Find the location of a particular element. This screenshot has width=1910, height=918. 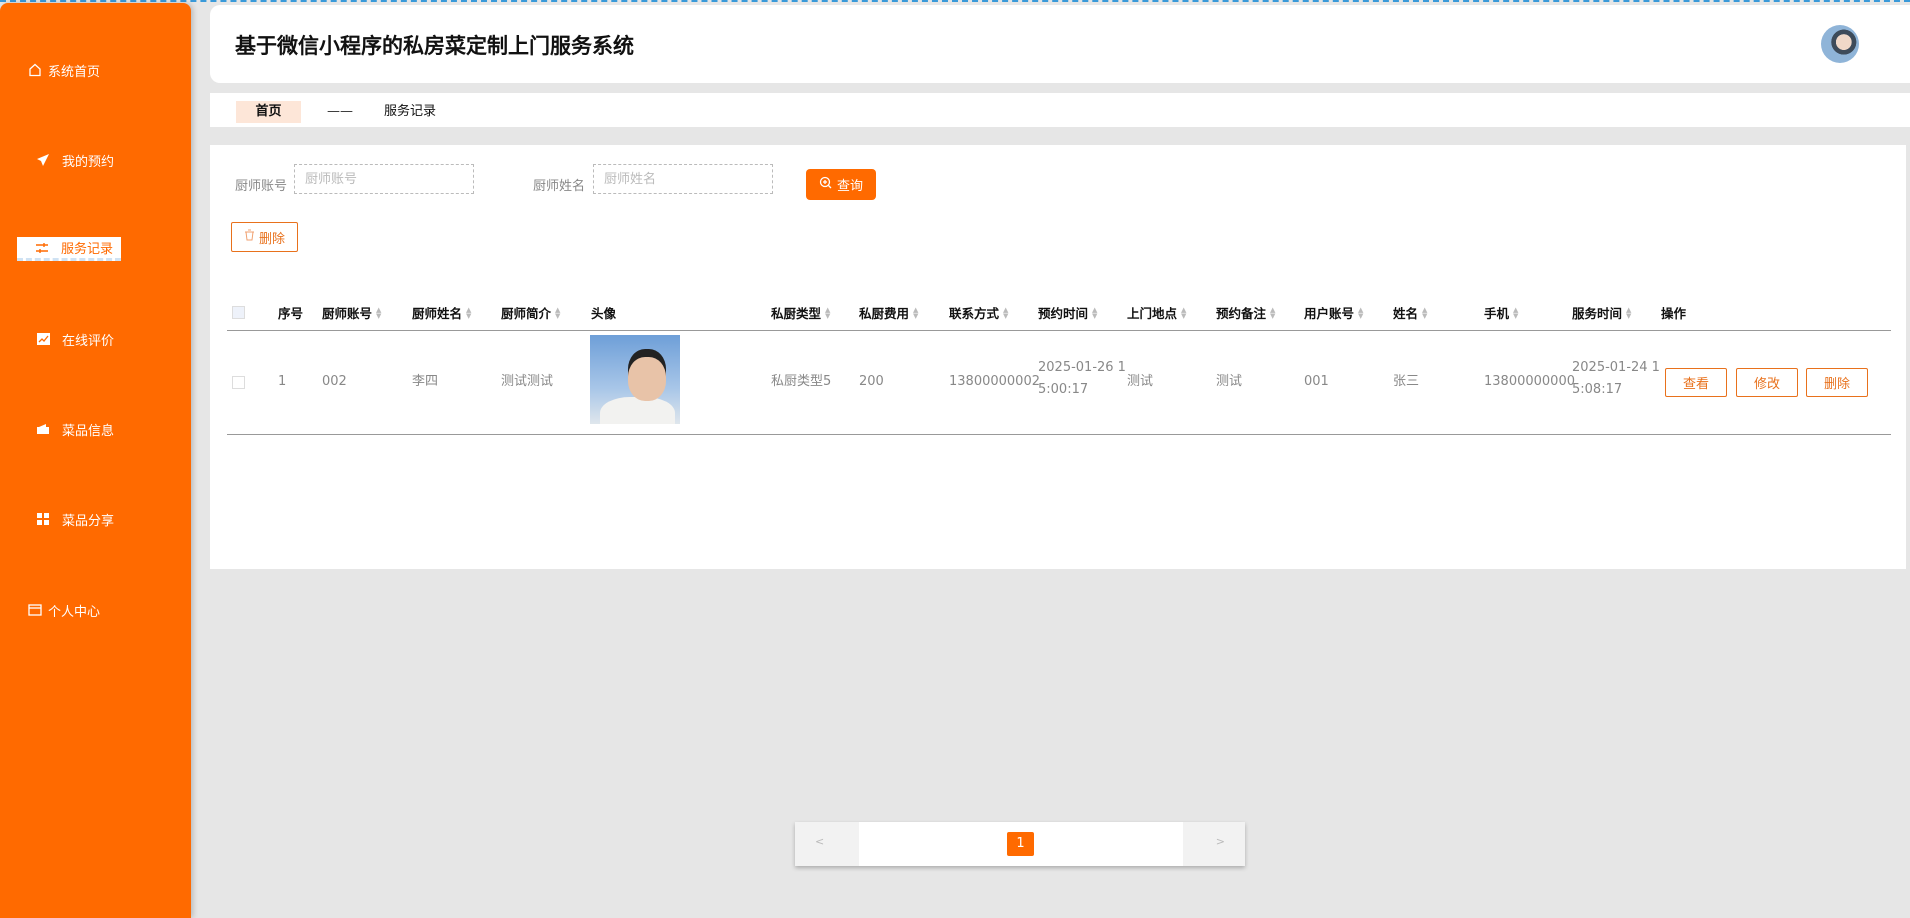

column-header: 厨师姓名 ▲ ▼ is located at coordinates (441, 312).